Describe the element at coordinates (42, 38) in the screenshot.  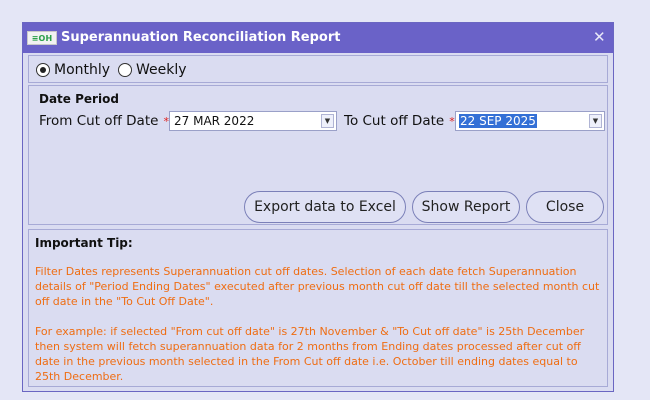
I see `app-logo-icon: ≡OH` at that location.